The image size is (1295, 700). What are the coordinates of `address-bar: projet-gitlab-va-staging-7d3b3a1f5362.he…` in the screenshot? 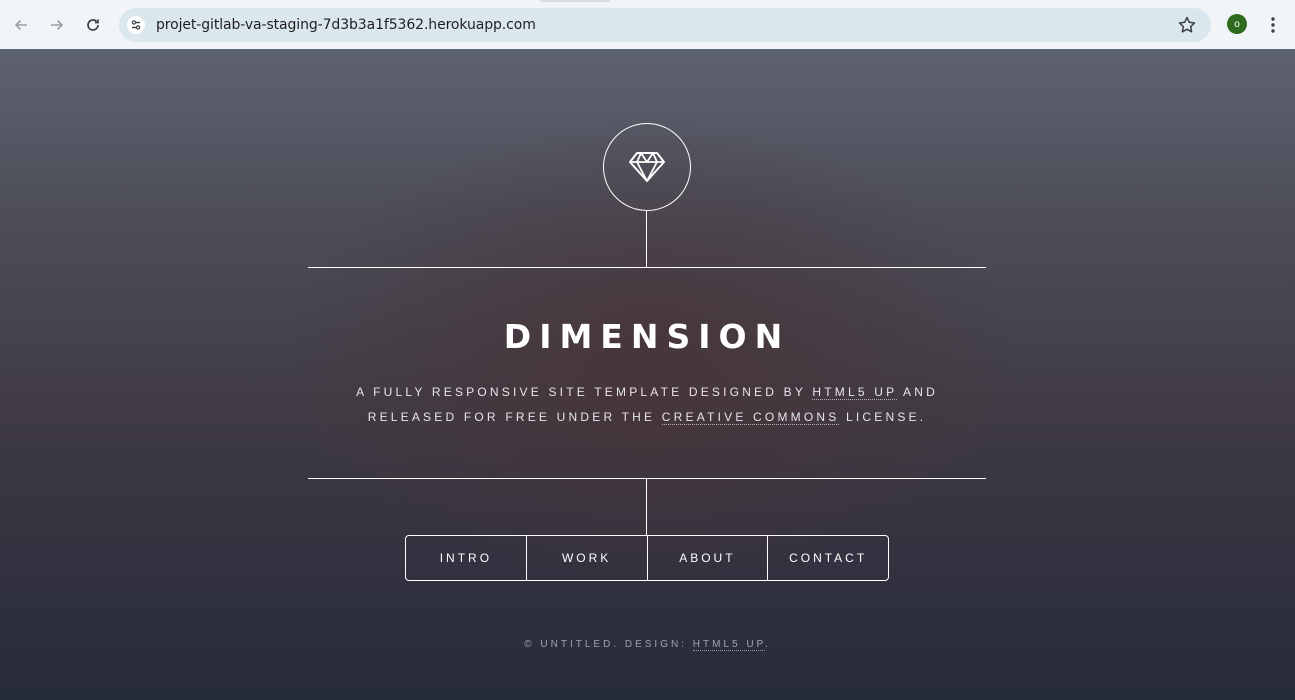 It's located at (665, 25).